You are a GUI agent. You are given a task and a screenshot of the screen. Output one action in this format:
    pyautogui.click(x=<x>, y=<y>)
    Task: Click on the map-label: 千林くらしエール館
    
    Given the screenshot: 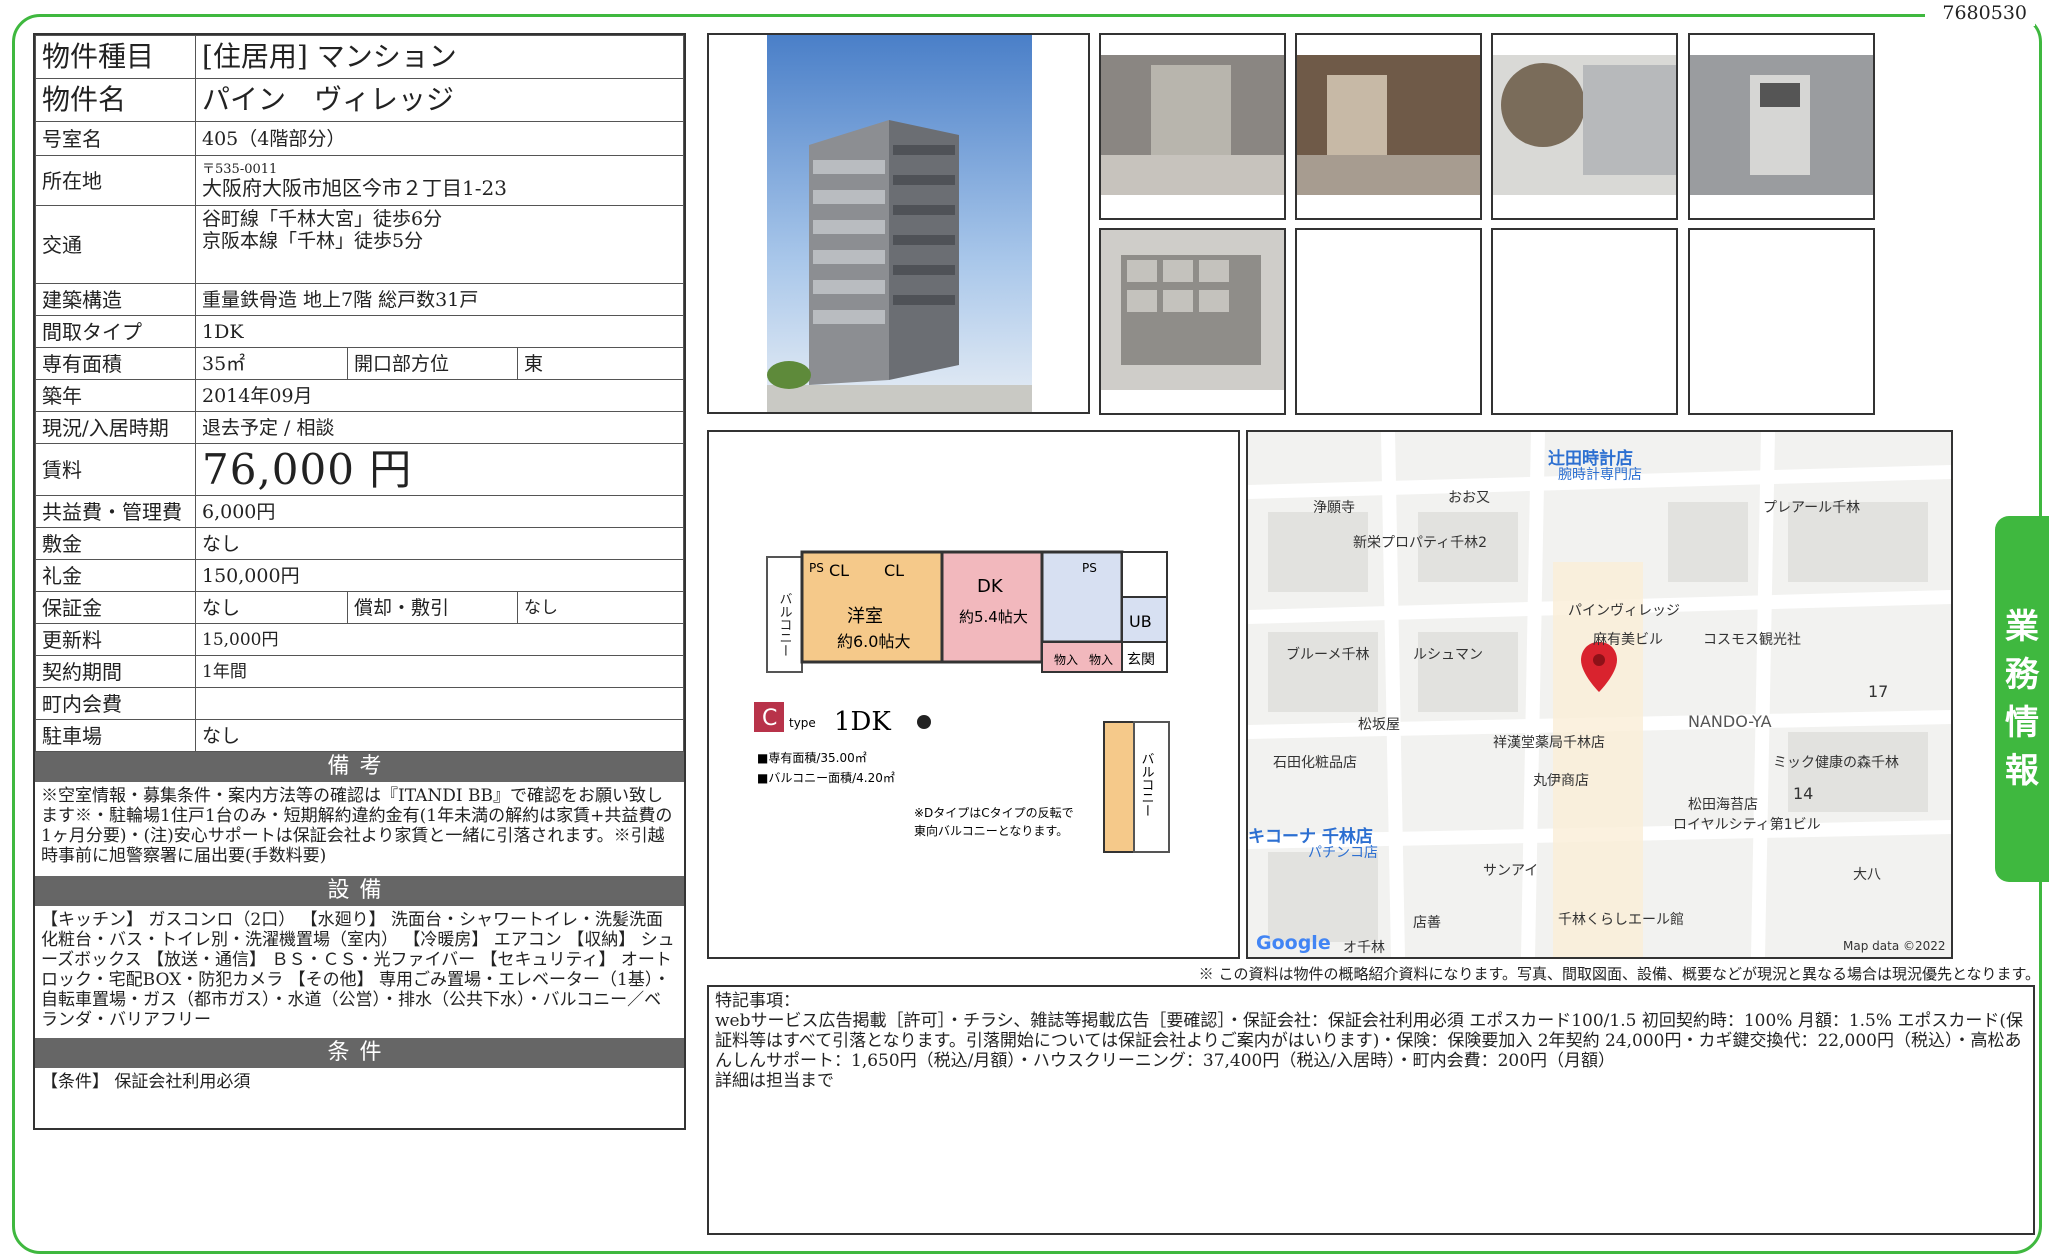 What is the action you would take?
    pyautogui.click(x=1621, y=920)
    